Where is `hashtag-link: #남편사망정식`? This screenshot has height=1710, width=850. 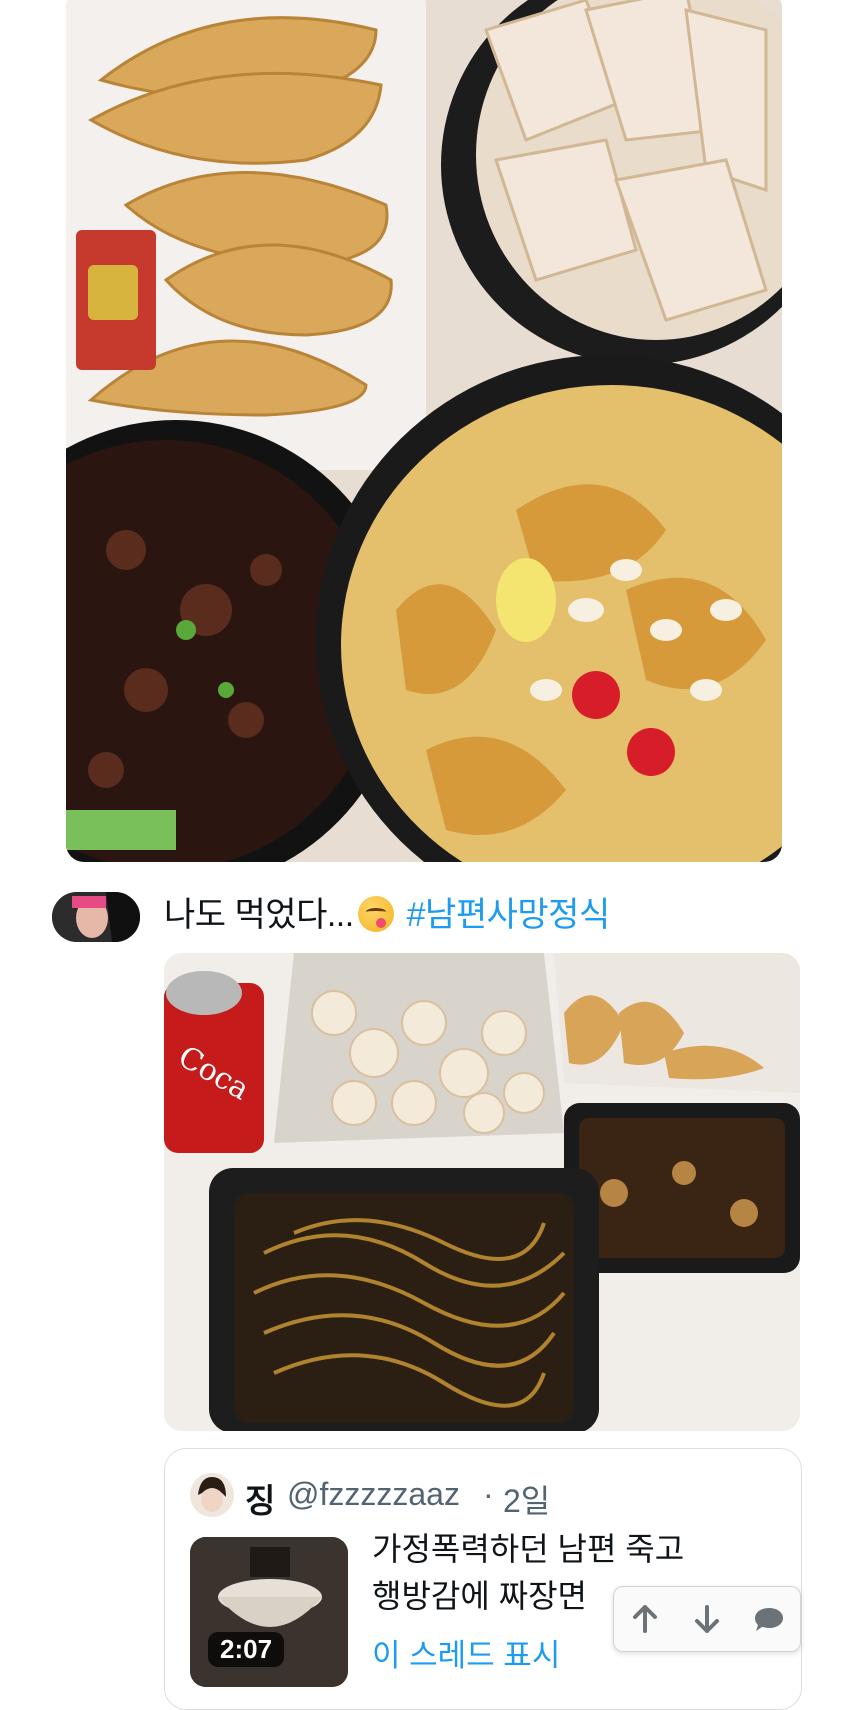
hashtag-link: #남편사망정식 is located at coordinates (509, 915).